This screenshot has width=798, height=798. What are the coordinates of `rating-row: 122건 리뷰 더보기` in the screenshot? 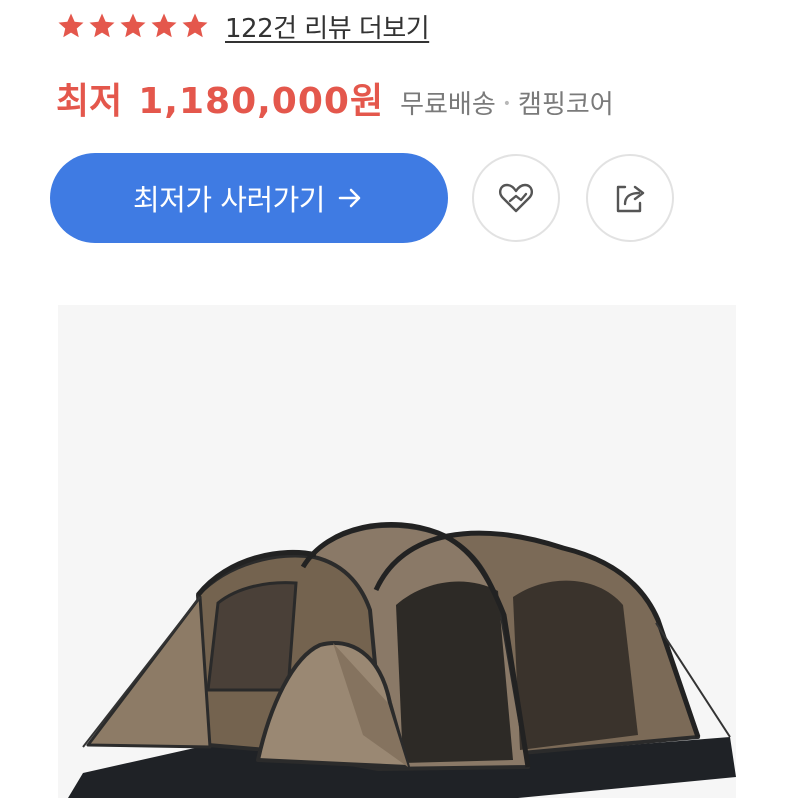 It's located at (243, 26).